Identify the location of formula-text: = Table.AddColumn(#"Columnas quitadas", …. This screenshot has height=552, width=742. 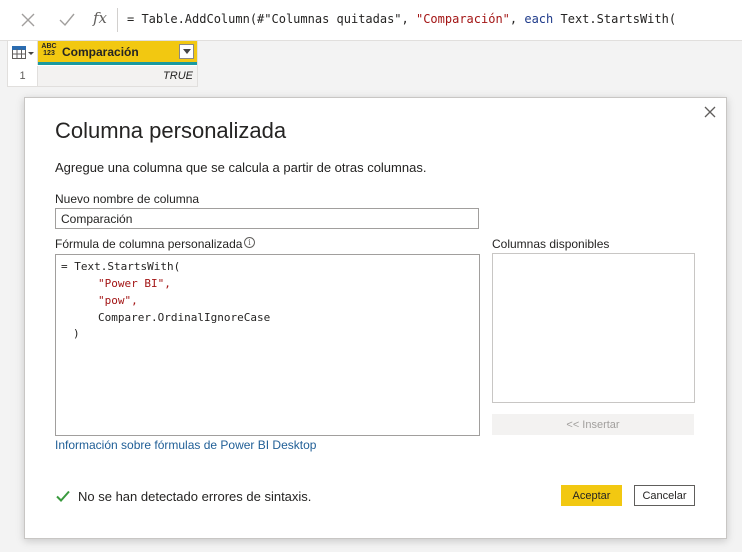
(401, 19).